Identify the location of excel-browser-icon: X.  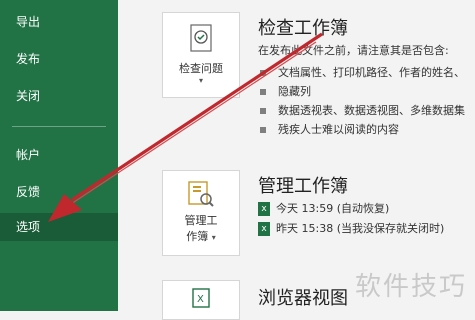
(201, 298).